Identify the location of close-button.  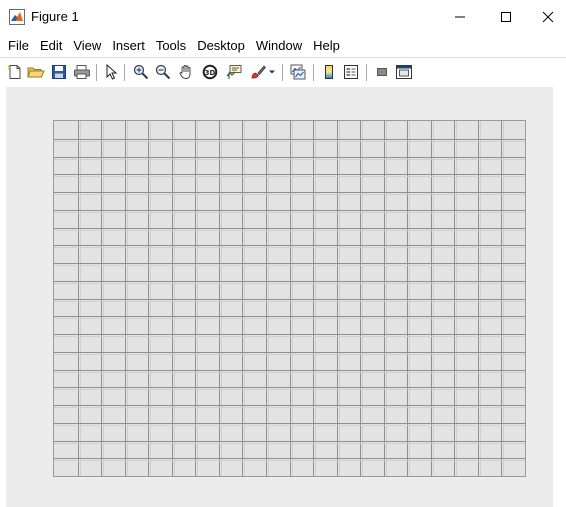
(548, 17).